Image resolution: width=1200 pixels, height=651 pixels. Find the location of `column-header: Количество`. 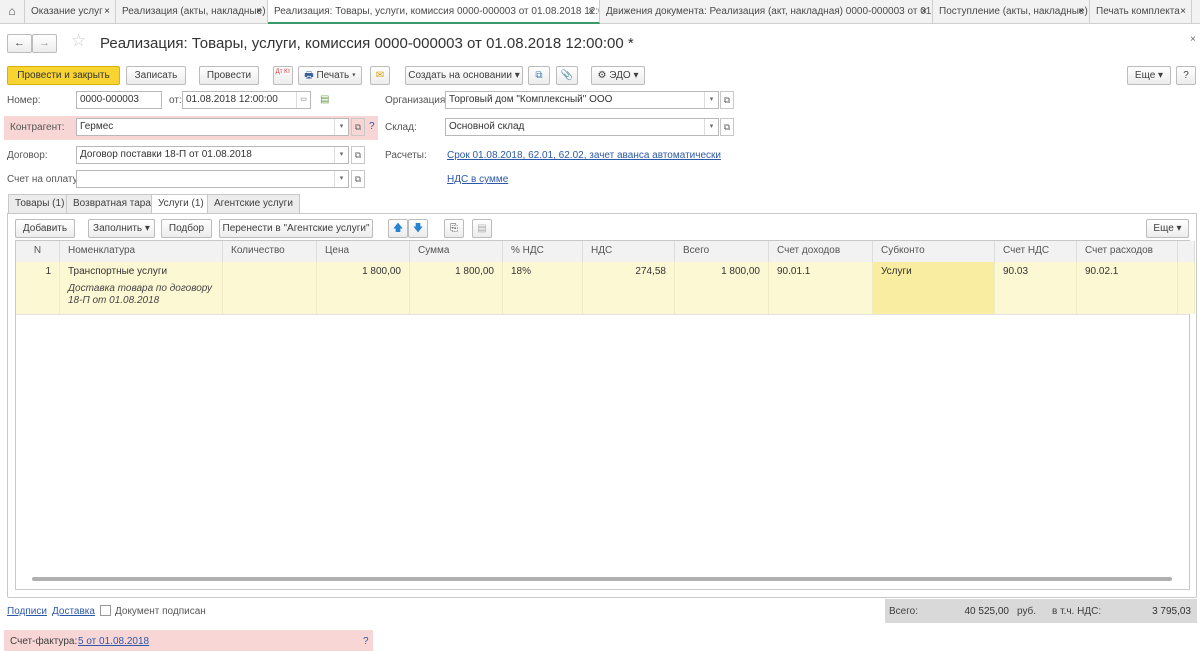

column-header: Количество is located at coordinates (270, 251).